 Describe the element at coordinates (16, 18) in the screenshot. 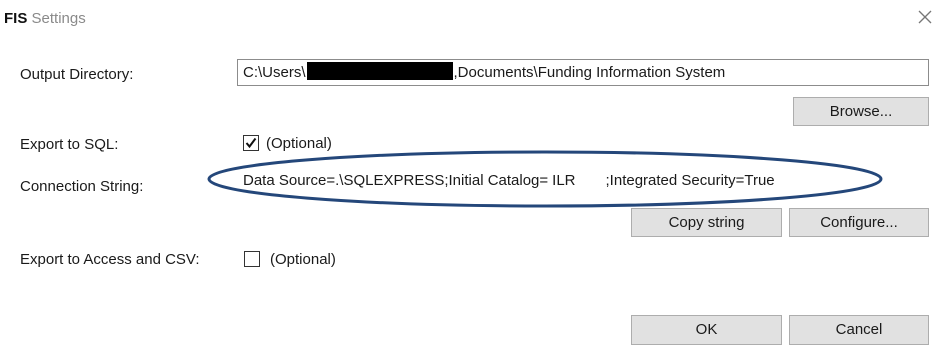

I see `window-title-app: FIS` at that location.